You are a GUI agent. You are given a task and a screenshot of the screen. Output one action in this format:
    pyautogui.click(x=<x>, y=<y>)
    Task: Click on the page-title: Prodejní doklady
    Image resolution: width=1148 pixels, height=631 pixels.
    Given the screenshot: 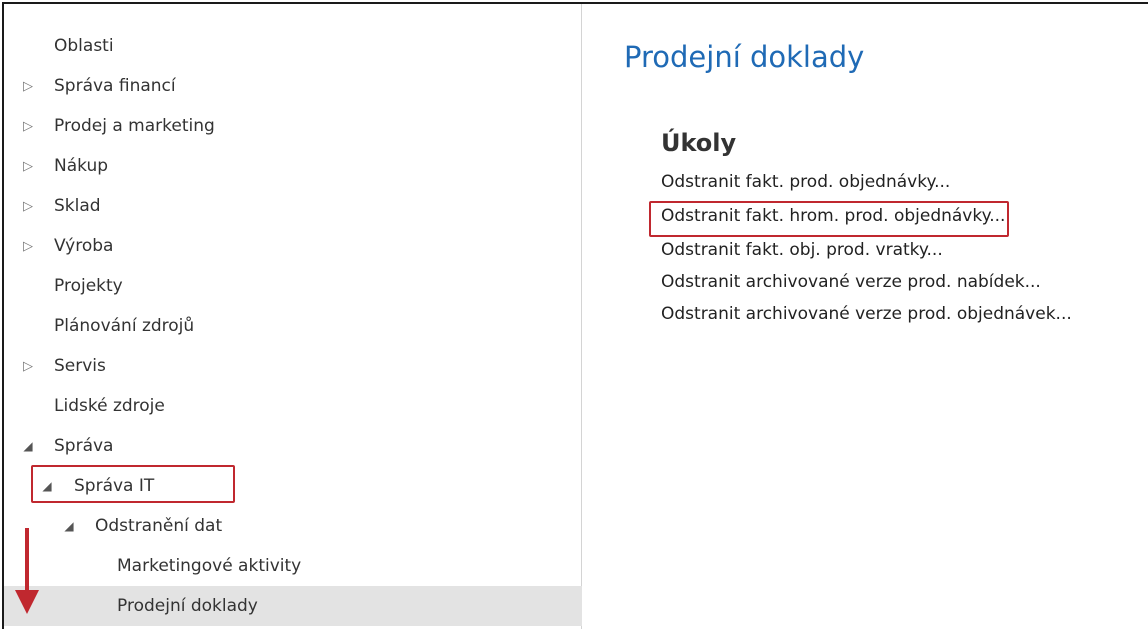 What is the action you would take?
    pyautogui.click(x=744, y=57)
    